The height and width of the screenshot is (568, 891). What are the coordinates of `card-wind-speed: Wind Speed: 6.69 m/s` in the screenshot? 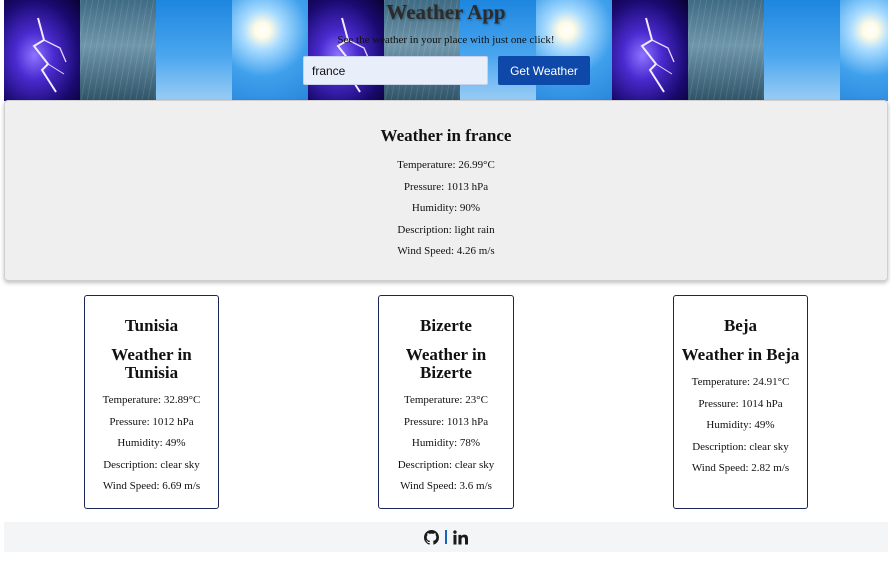 It's located at (151, 486).